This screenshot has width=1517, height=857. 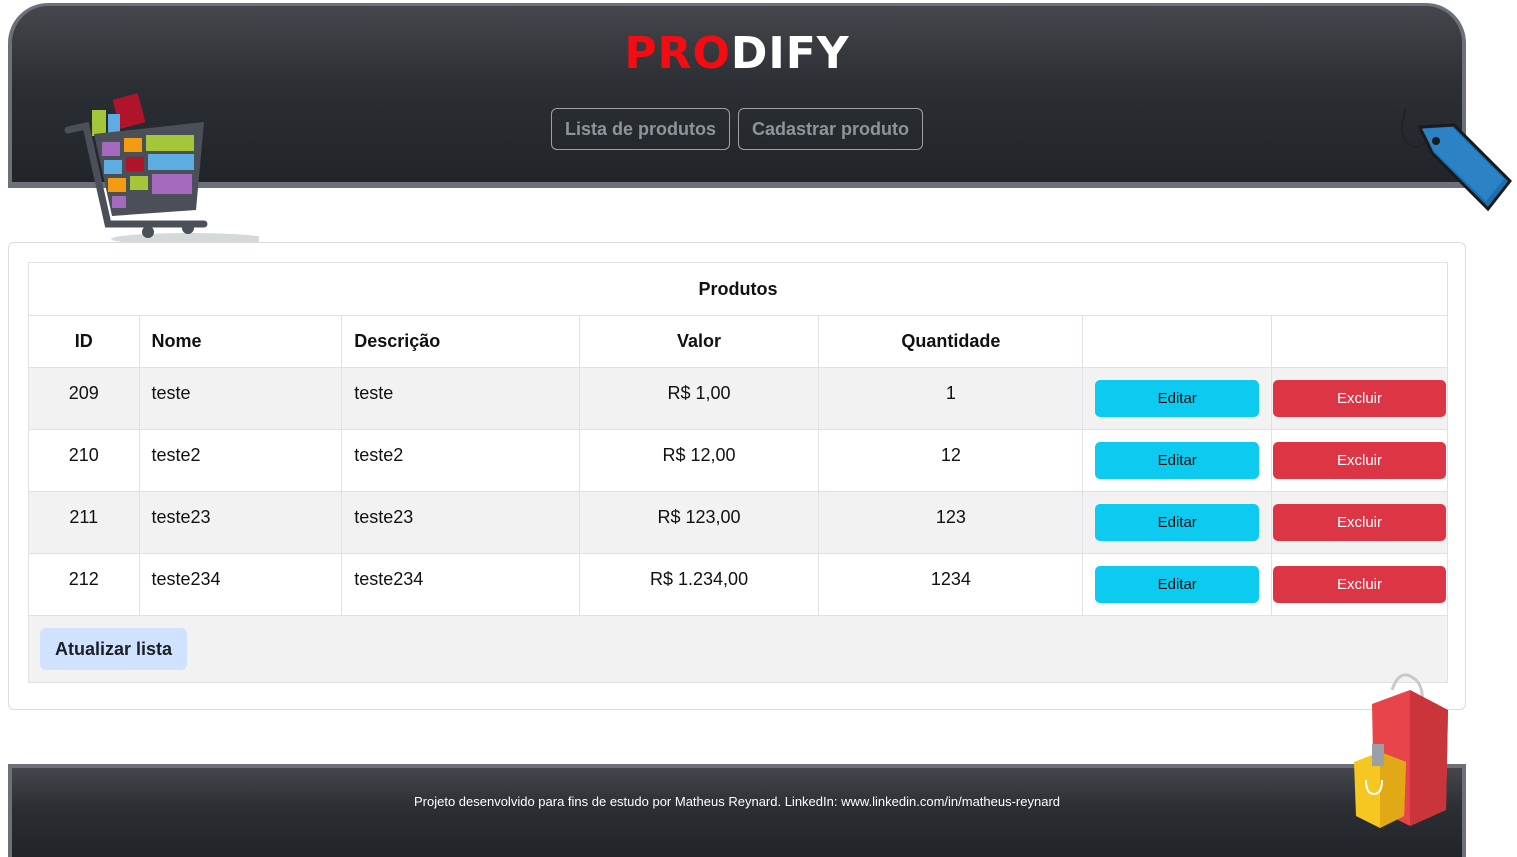 What do you see at coordinates (384, 516) in the screenshot?
I see `cell-description: teste23` at bounding box center [384, 516].